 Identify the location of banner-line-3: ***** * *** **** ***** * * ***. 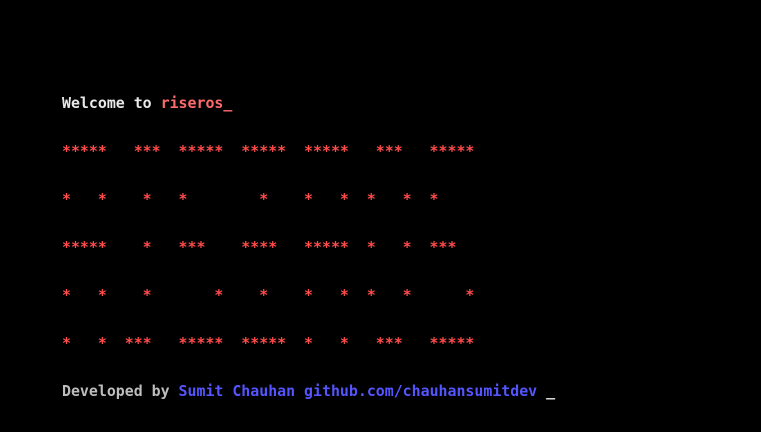
(259, 247).